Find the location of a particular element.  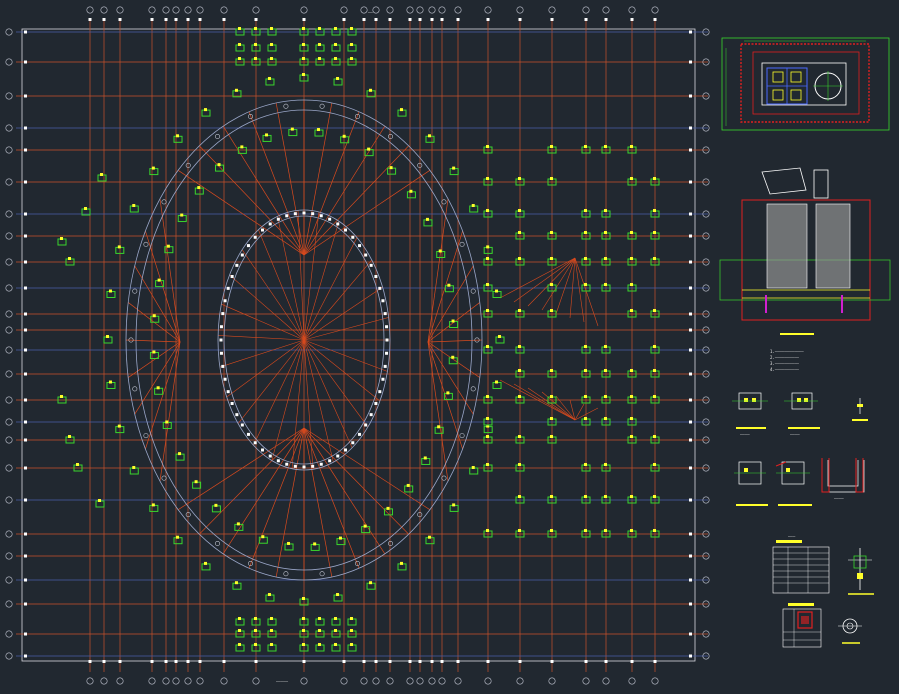

note-line-1: 1.———————————— is located at coordinates (787, 351).